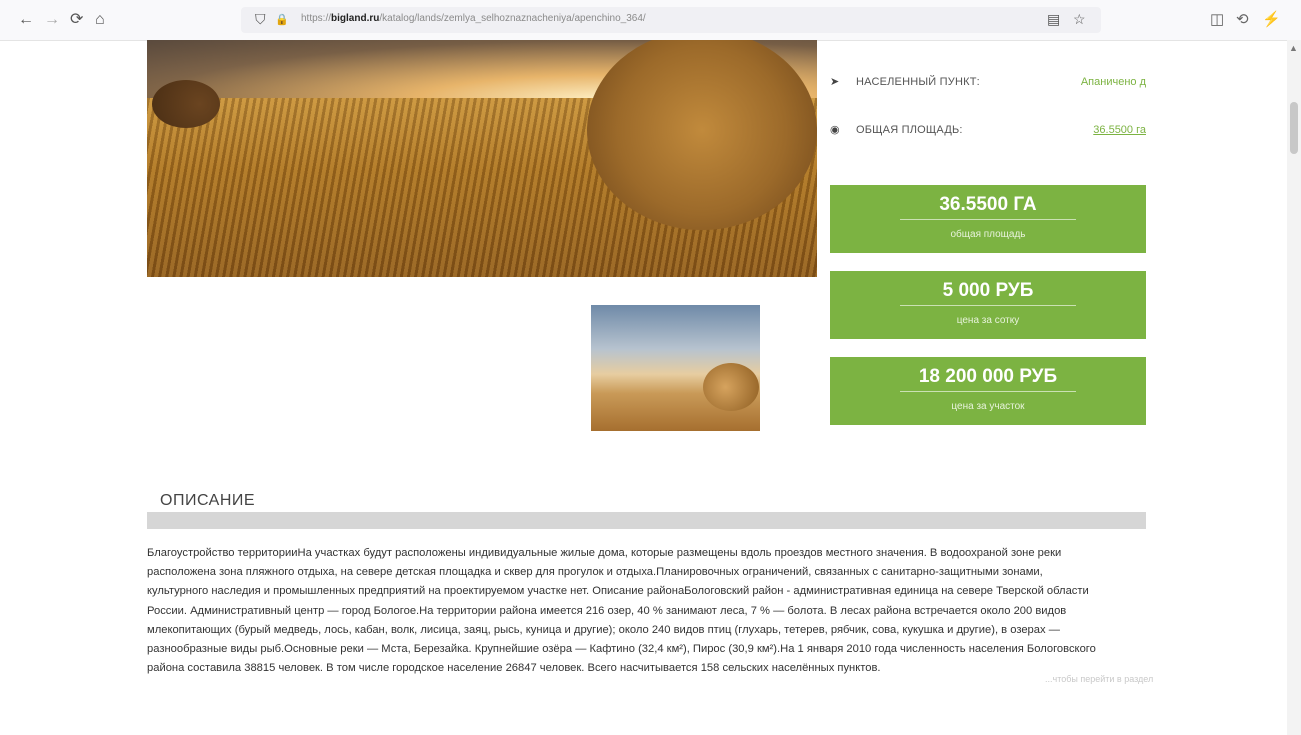  Describe the element at coordinates (918, 82) in the screenshot. I see `locality-label: НАСЕЛЕННЫЙ ПУНКТ:` at that location.